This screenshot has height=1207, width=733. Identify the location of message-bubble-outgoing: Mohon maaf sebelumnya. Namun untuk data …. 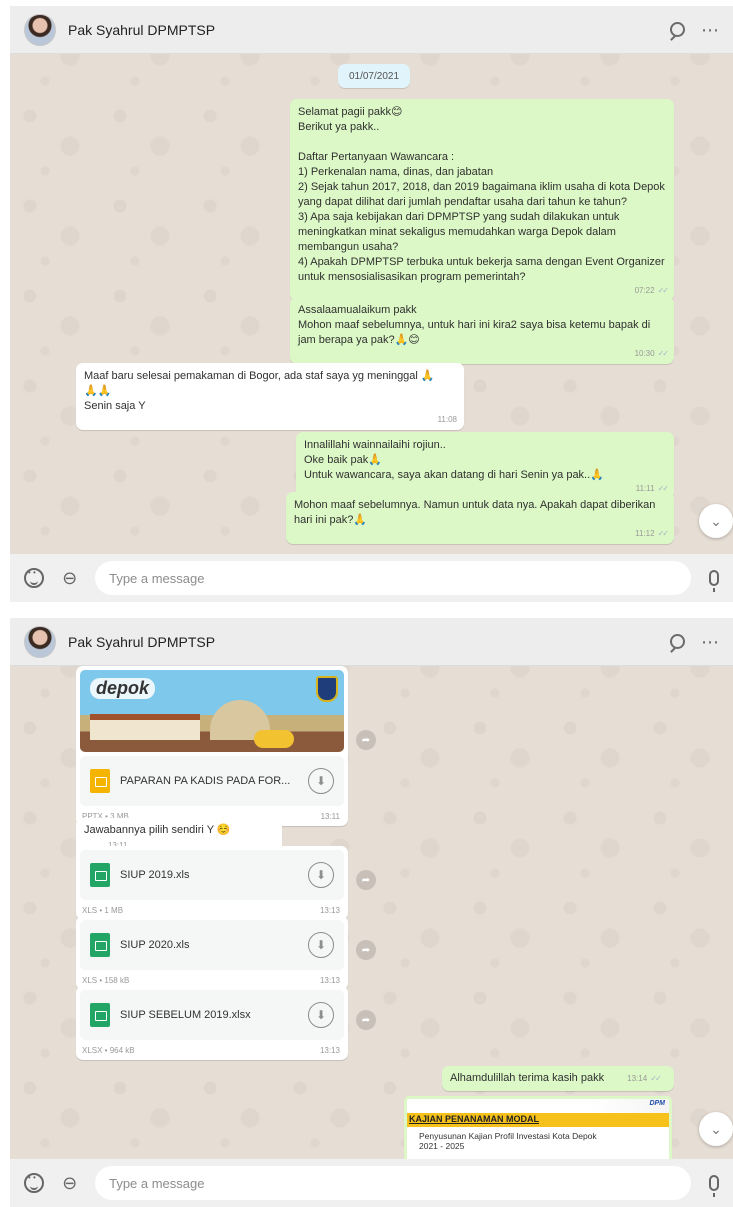
(480, 518).